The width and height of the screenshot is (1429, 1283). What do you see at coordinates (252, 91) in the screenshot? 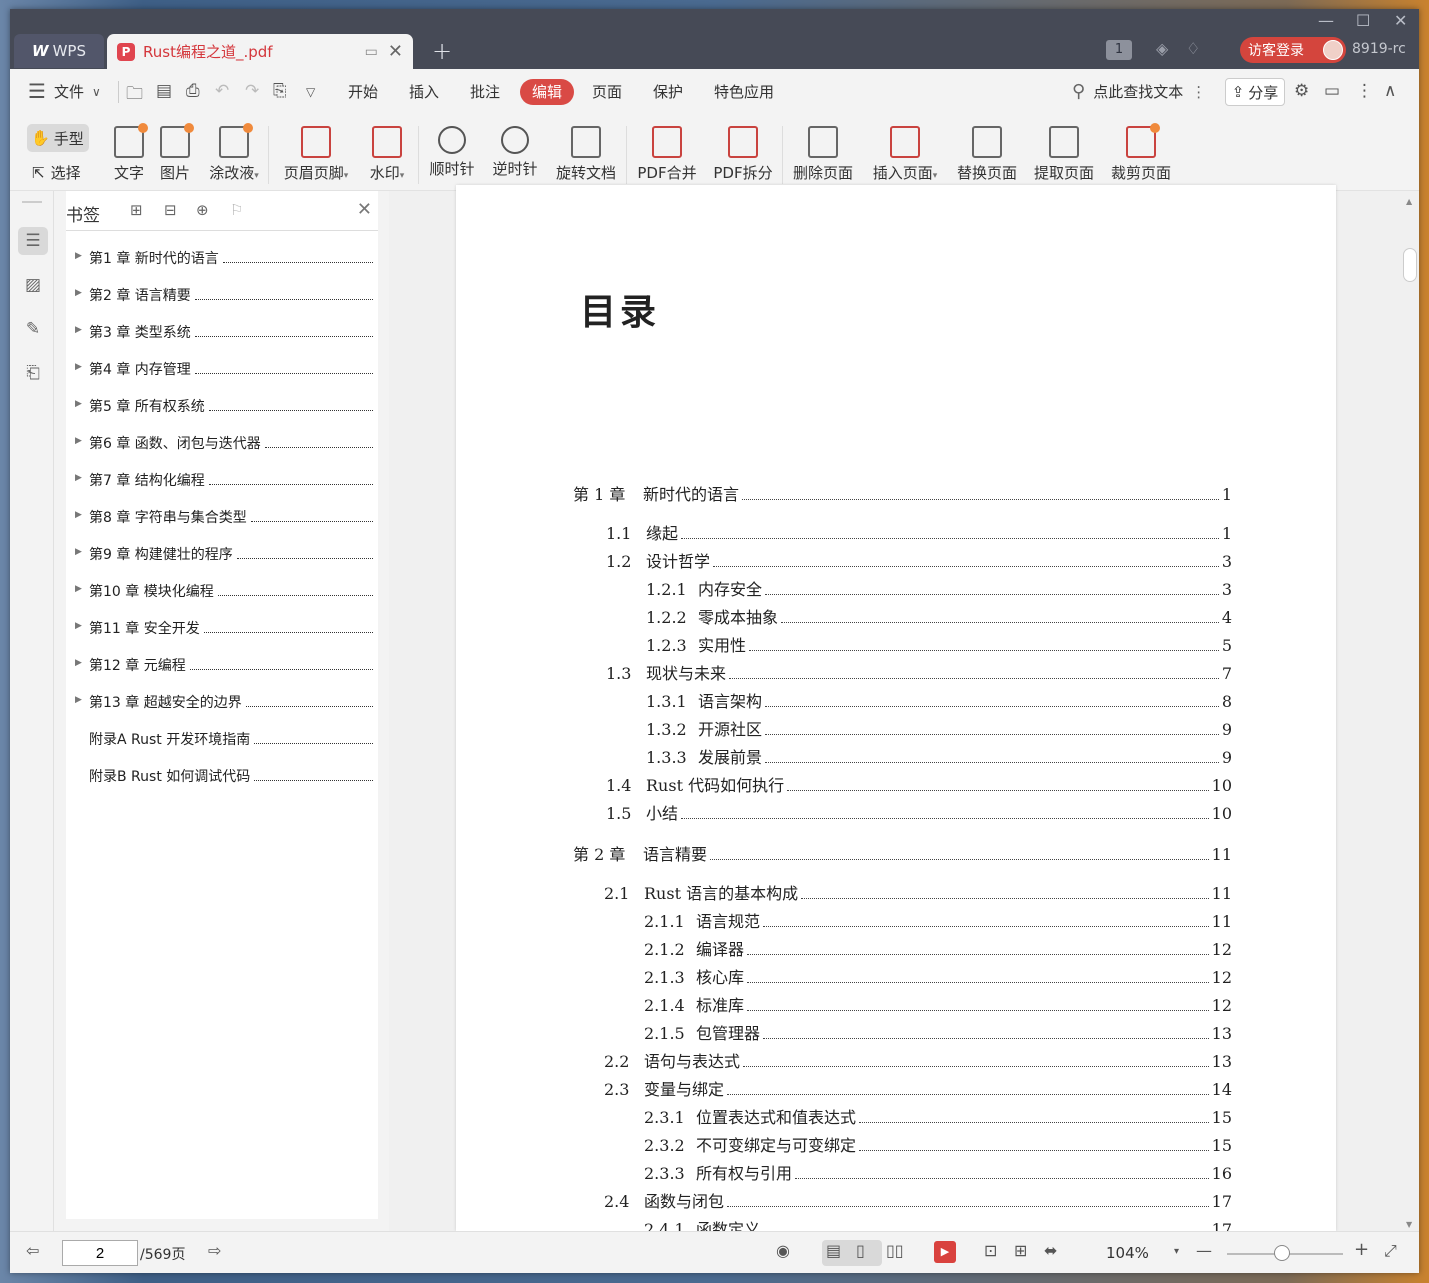
I see `redo-icon: ↷` at bounding box center [252, 91].